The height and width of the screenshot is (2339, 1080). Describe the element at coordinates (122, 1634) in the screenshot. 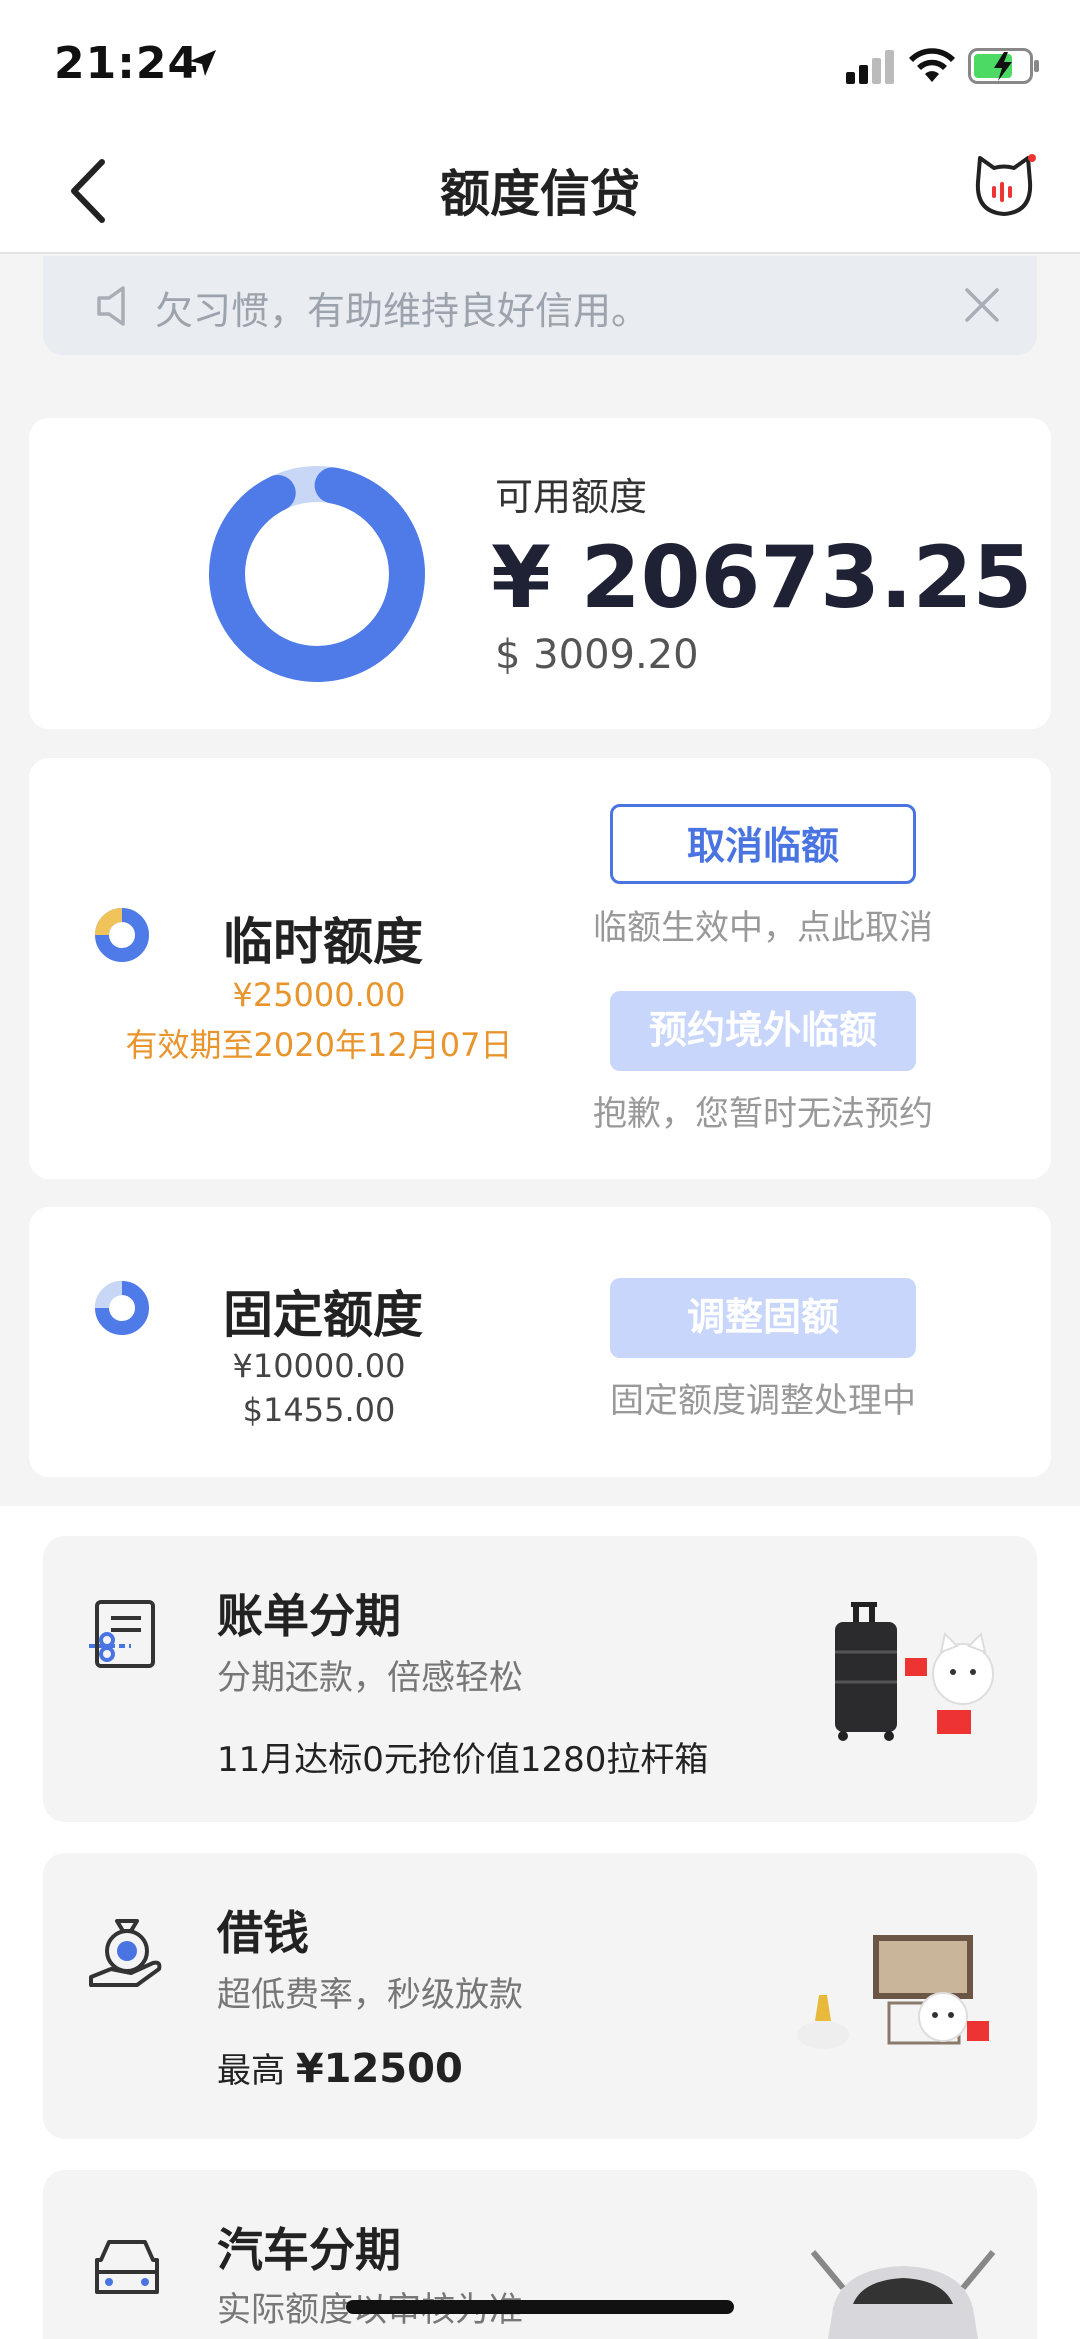

I see `bill-installment-icon` at that location.